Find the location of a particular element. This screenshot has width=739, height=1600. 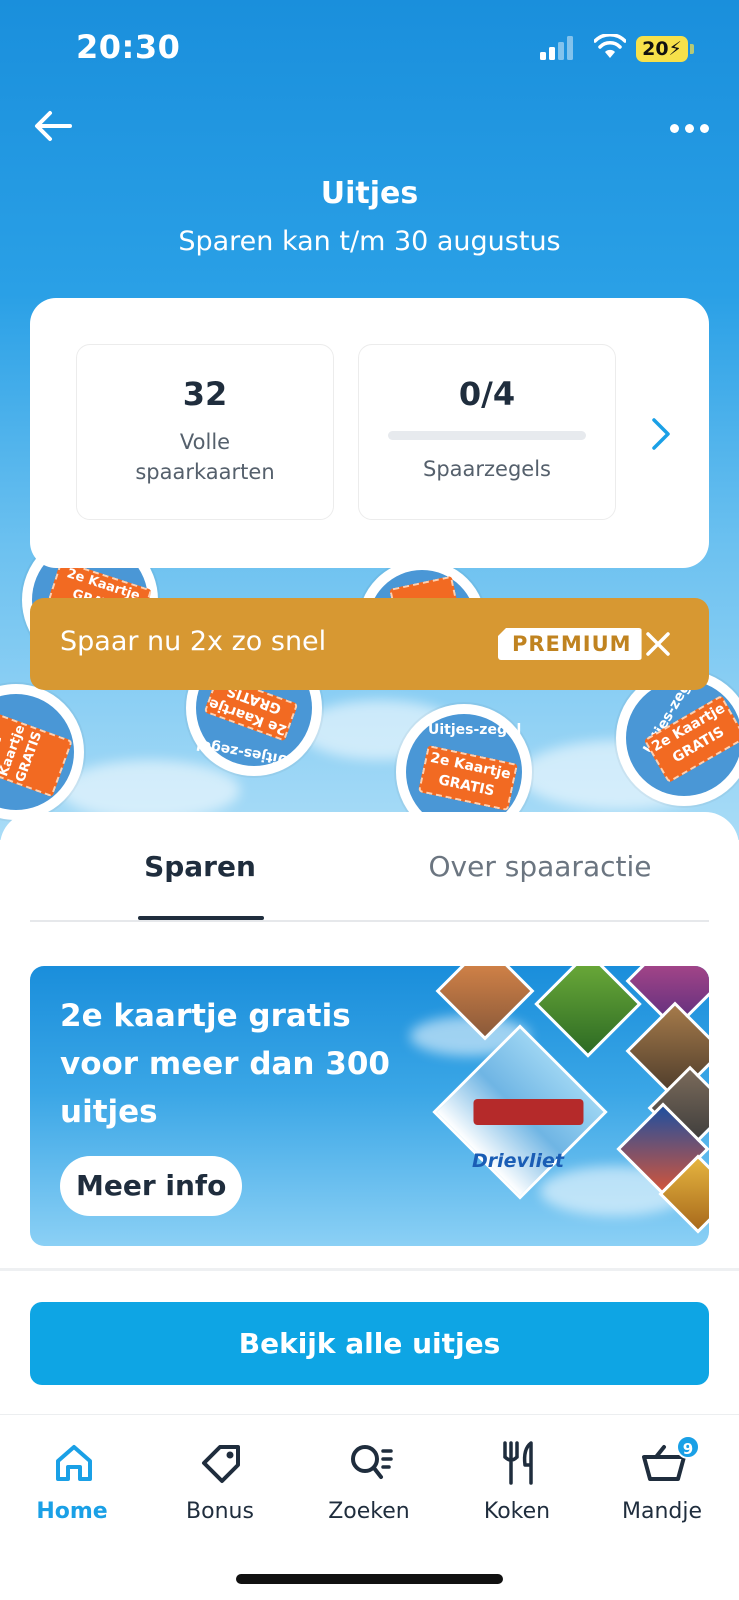

signal-icon is located at coordinates (556, 48).